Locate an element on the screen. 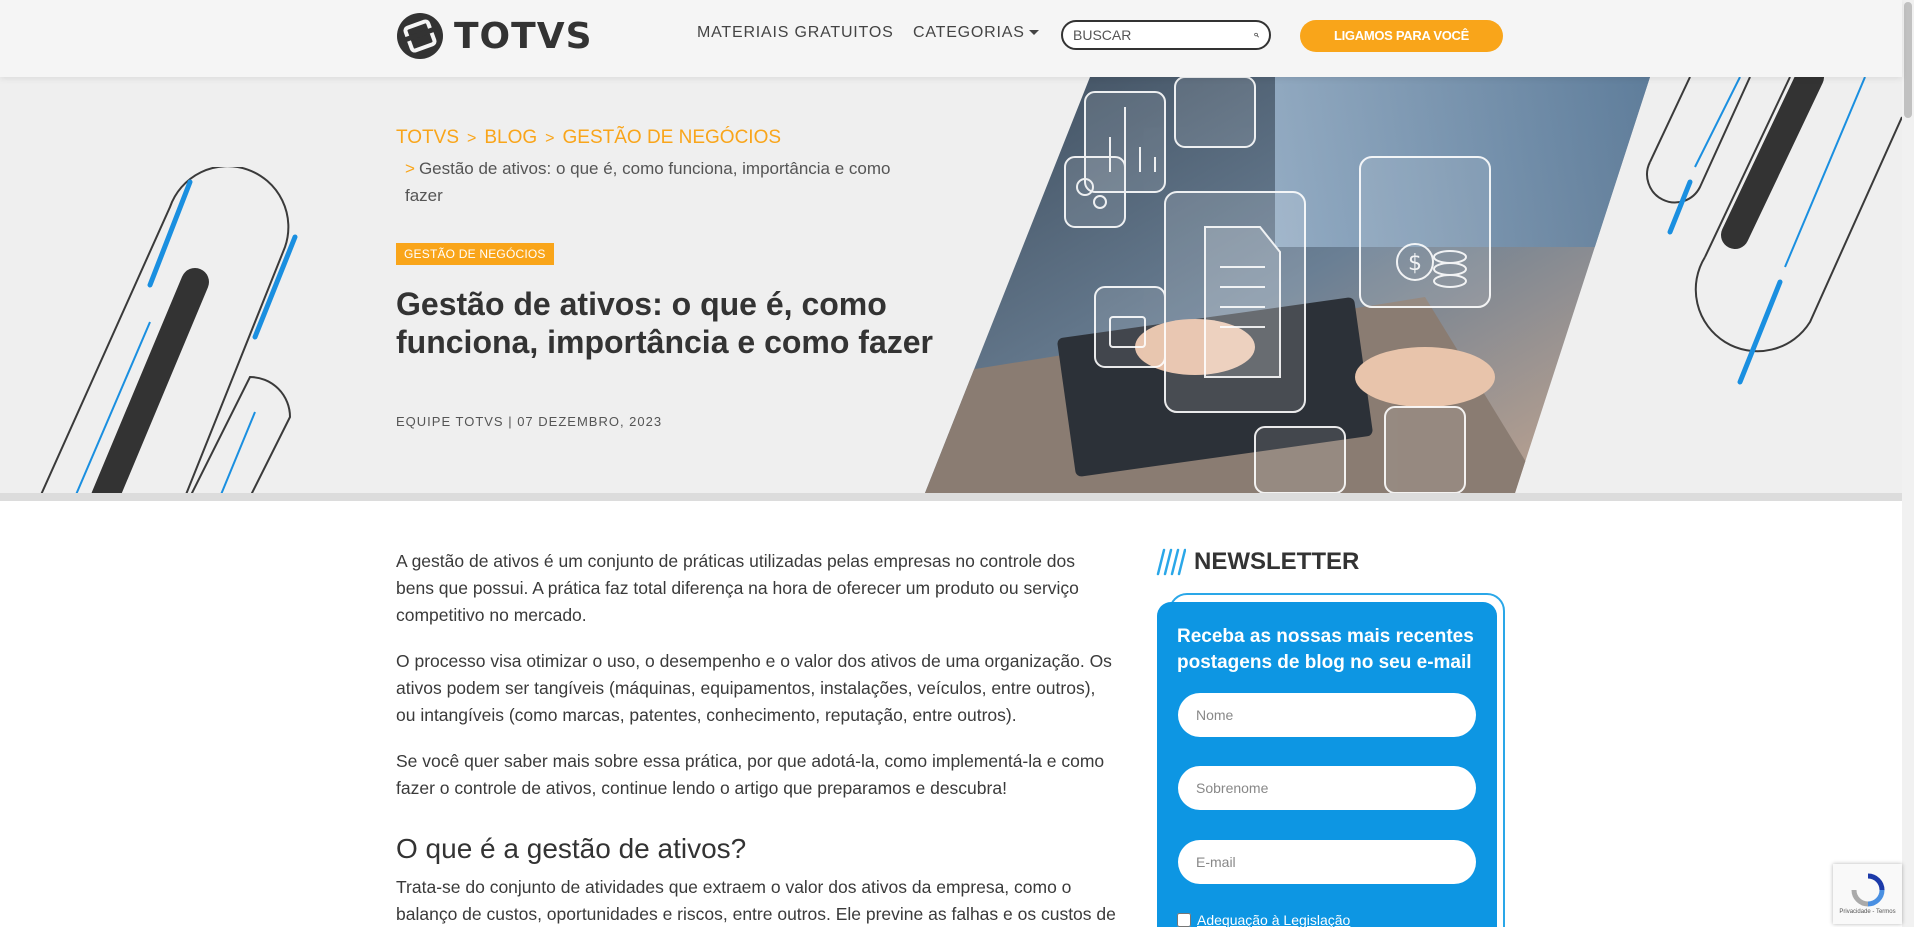  surname-field is located at coordinates (1327, 788).